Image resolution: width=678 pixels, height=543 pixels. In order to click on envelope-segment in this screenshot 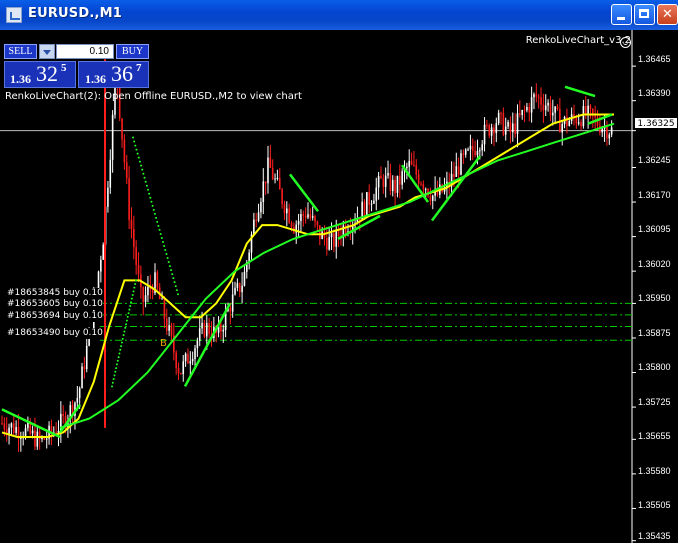, I will do `click(304, 193)`.